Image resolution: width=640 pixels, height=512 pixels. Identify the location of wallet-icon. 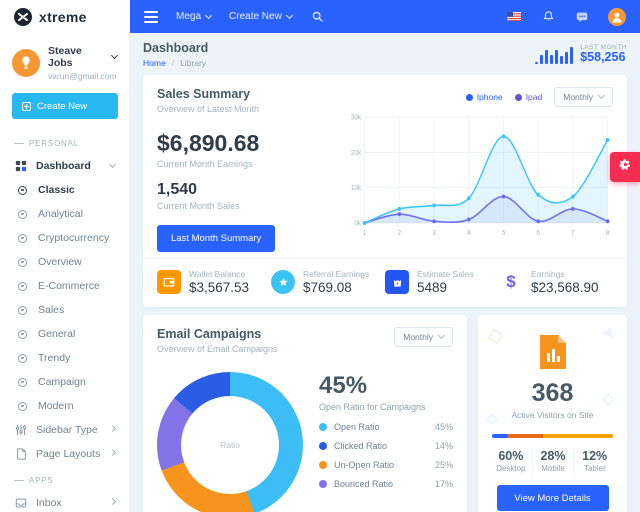
(169, 282).